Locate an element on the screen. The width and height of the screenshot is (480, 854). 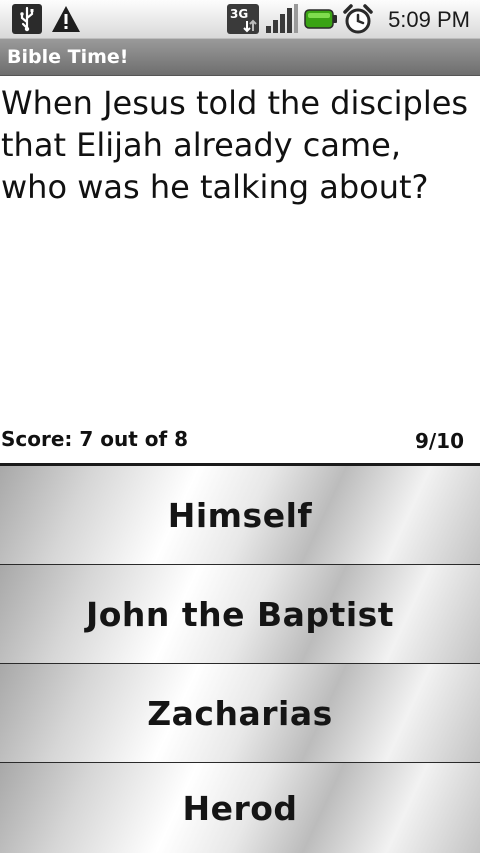
answer-label: Zacharias is located at coordinates (240, 713).